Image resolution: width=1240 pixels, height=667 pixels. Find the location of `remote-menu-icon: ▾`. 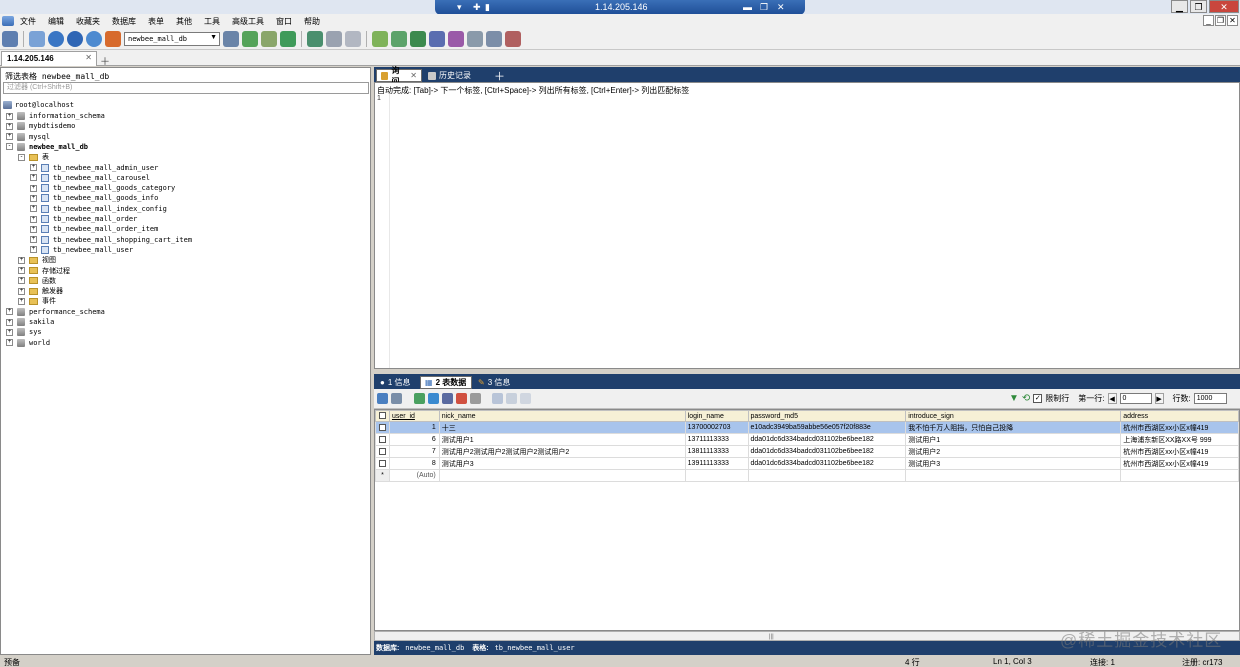

remote-menu-icon: ▾ is located at coordinates (459, 7).